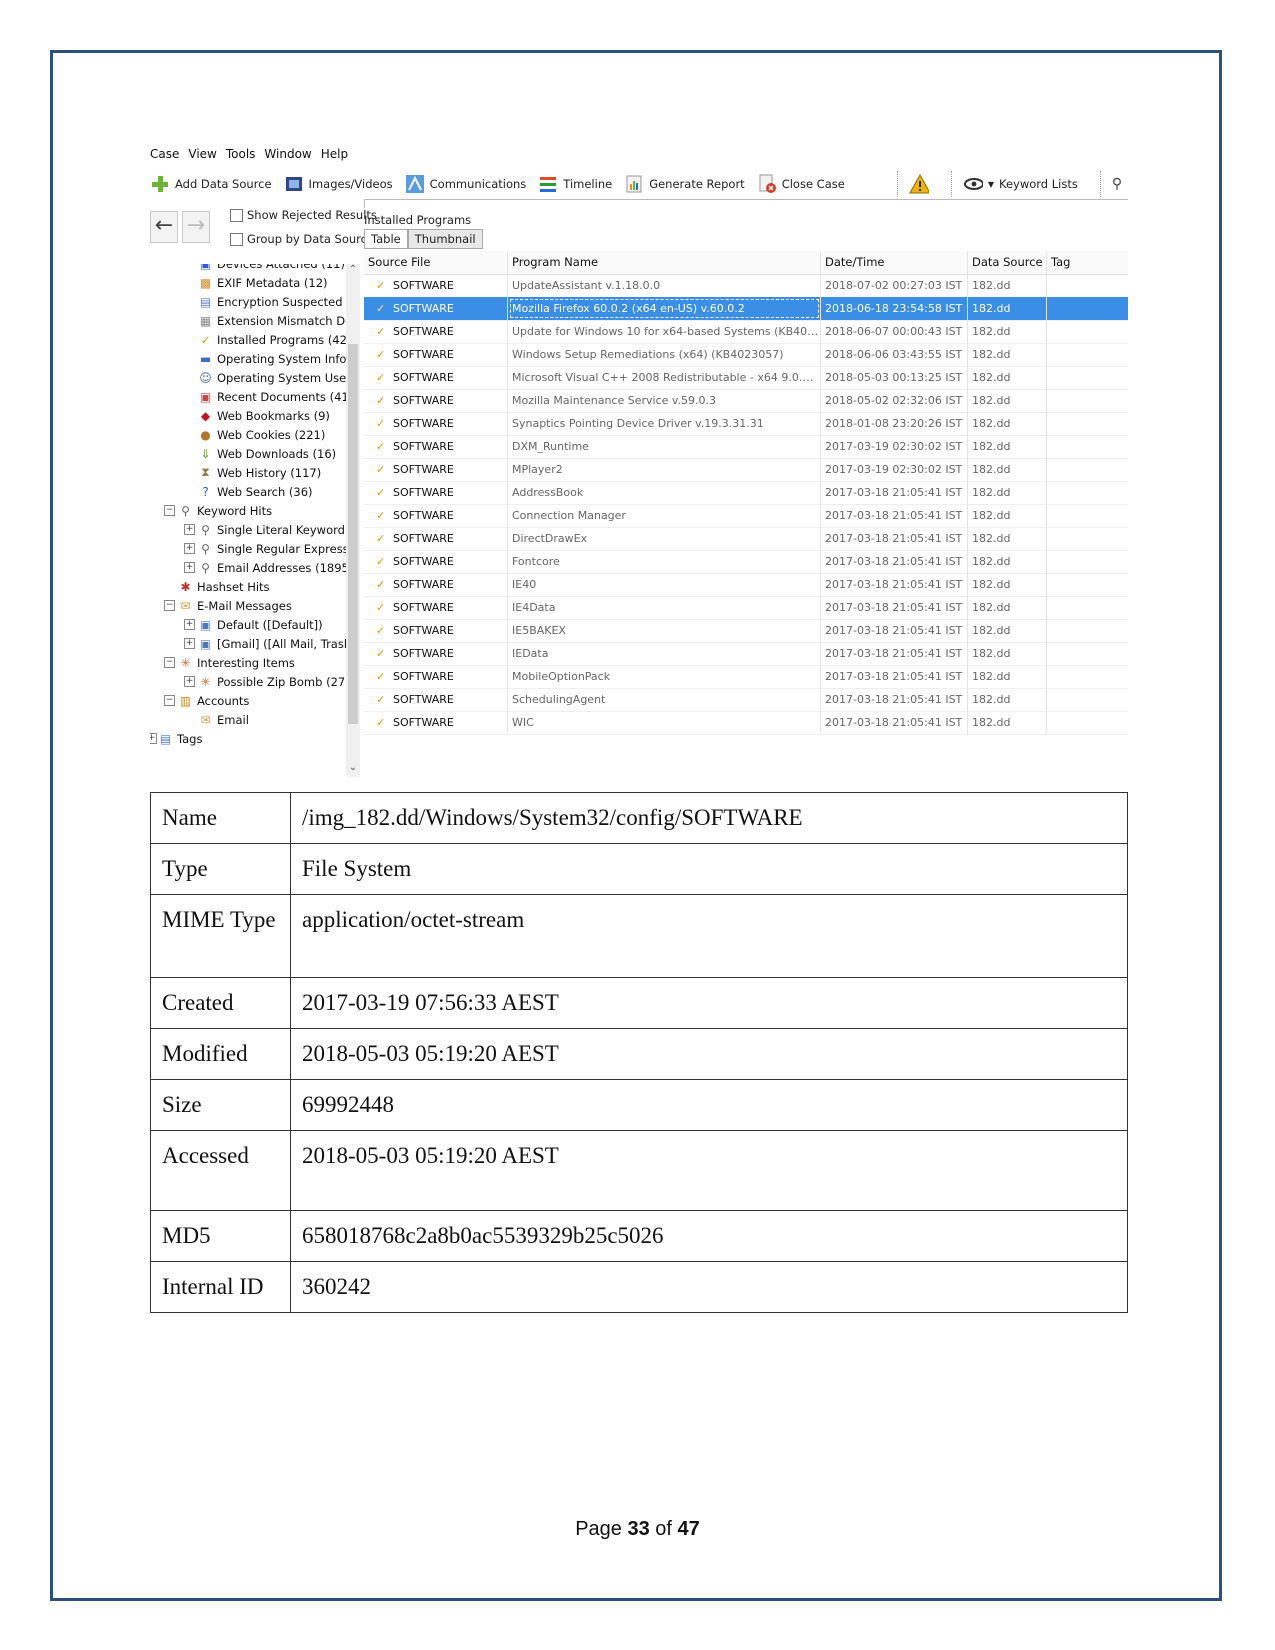 Image resolution: width=1275 pixels, height=1650 pixels. Describe the element at coordinates (223, 719) in the screenshot. I see `tree-node: ✉ Email` at that location.